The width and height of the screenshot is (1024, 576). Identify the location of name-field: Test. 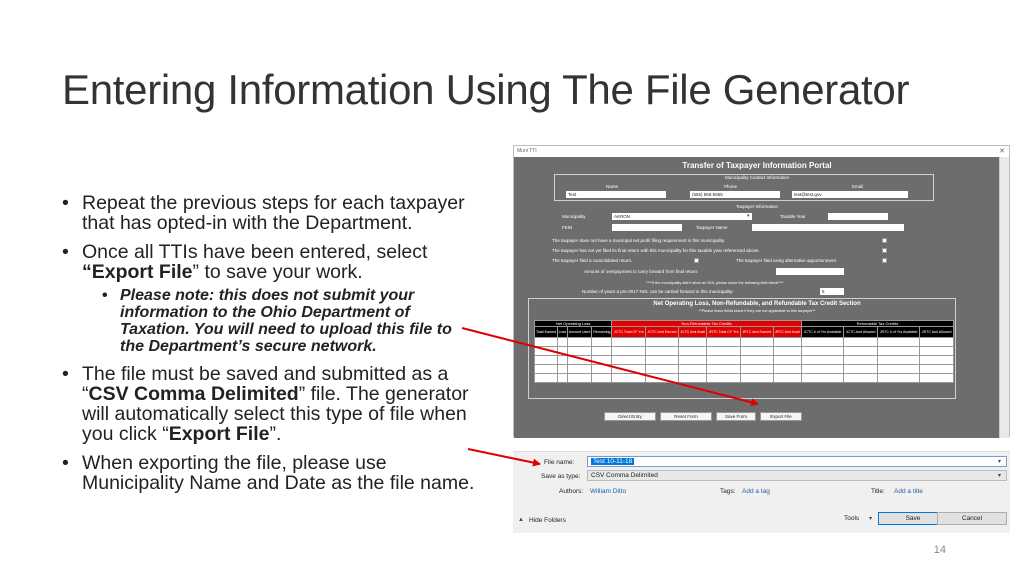
(616, 194).